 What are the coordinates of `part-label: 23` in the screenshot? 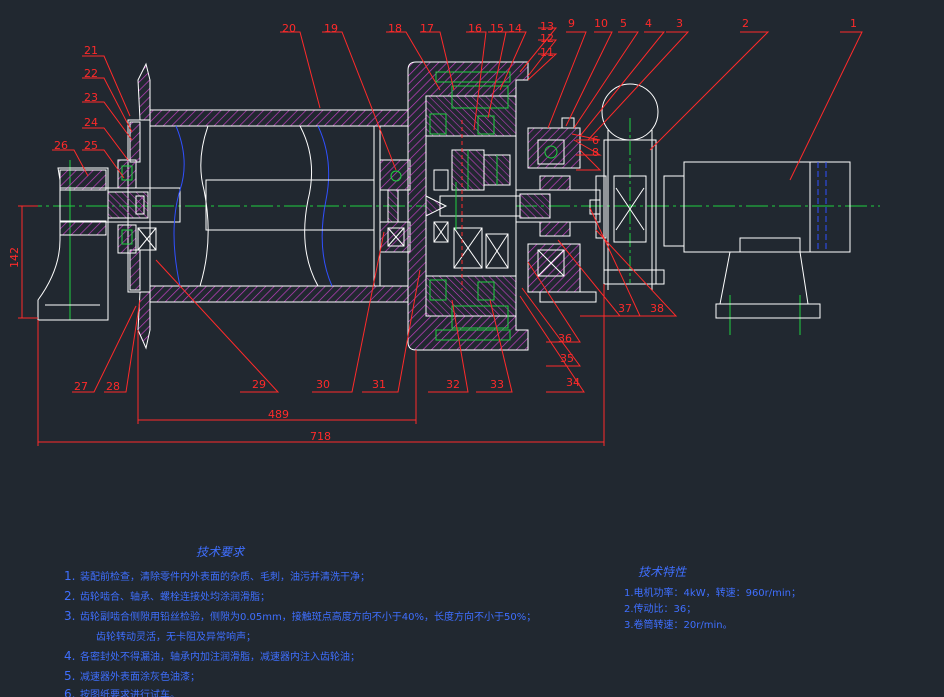 It's located at (91, 97).